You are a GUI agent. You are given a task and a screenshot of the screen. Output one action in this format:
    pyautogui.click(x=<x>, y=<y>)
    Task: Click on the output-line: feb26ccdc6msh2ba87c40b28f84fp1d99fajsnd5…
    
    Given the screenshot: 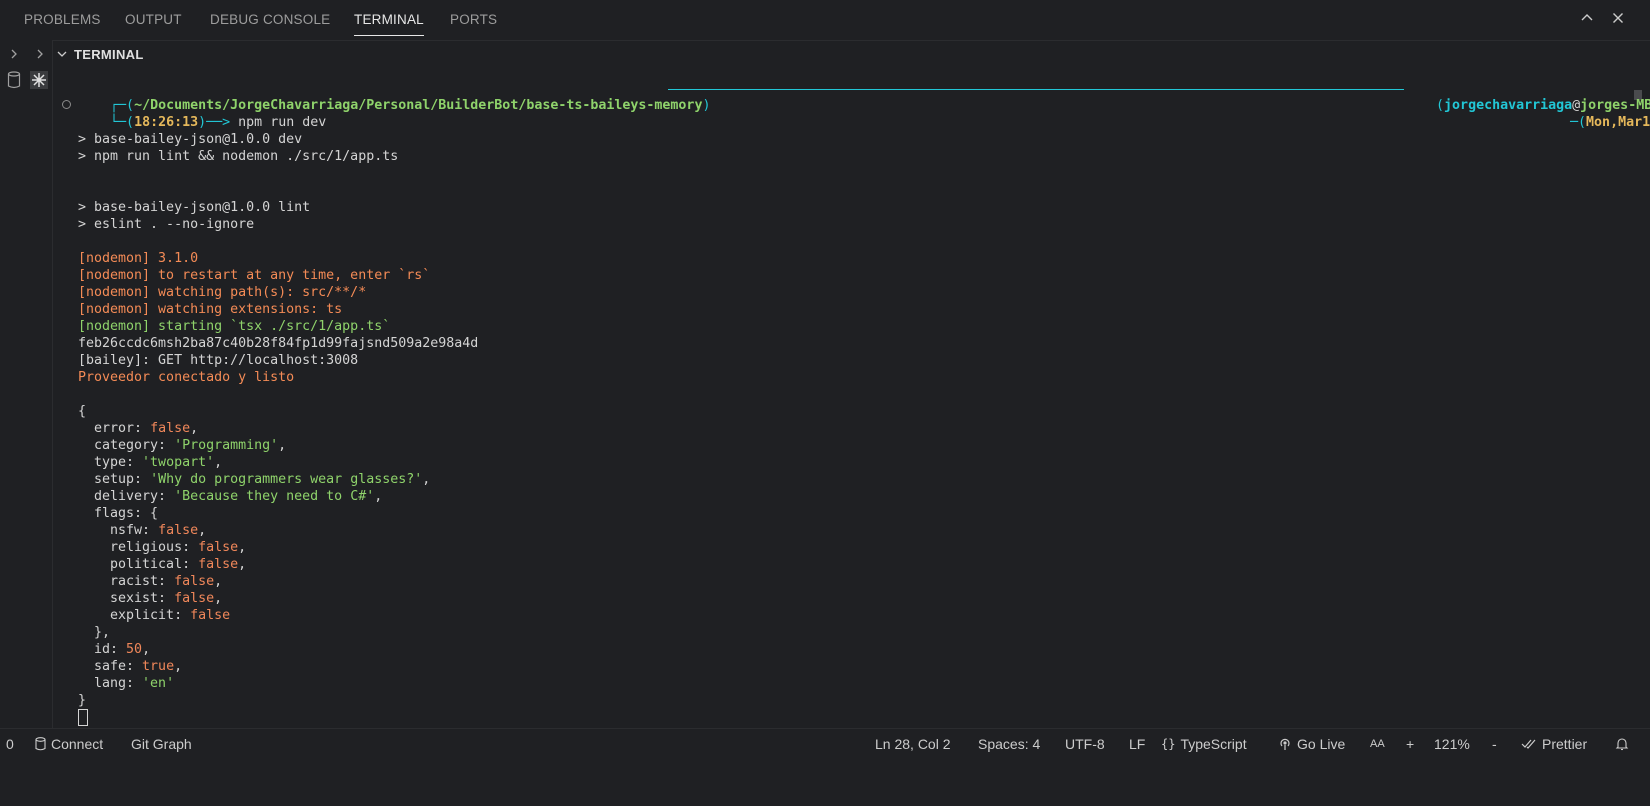 What is the action you would take?
    pyautogui.click(x=278, y=343)
    